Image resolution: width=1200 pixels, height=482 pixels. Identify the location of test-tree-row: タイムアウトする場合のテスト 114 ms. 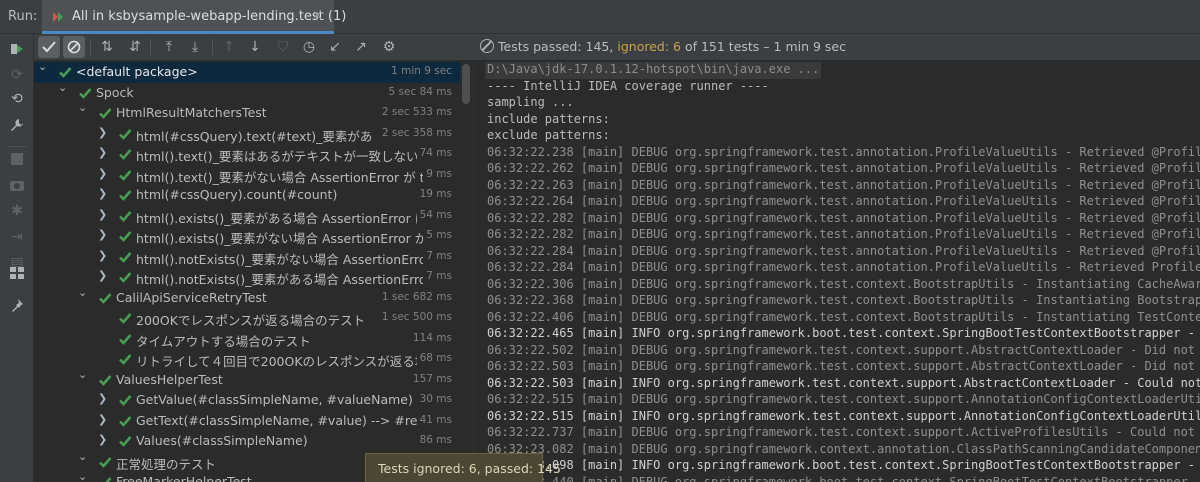
(247, 339).